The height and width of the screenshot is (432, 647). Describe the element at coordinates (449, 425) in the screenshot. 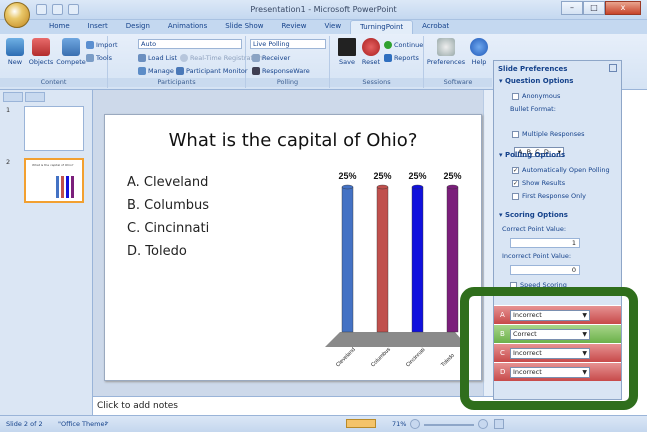

I see `zoom-slider` at that location.